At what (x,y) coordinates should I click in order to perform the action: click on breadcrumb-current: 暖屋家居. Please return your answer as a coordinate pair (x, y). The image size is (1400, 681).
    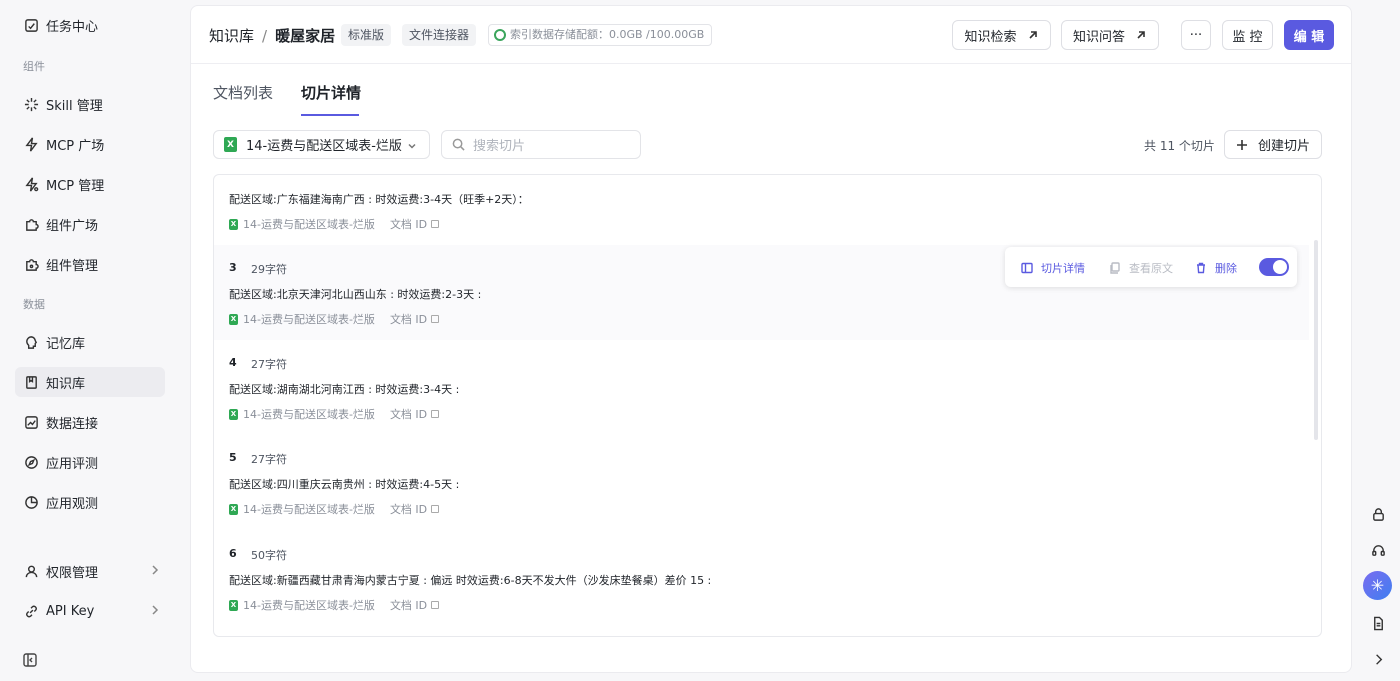
    Looking at the image, I should click on (305, 36).